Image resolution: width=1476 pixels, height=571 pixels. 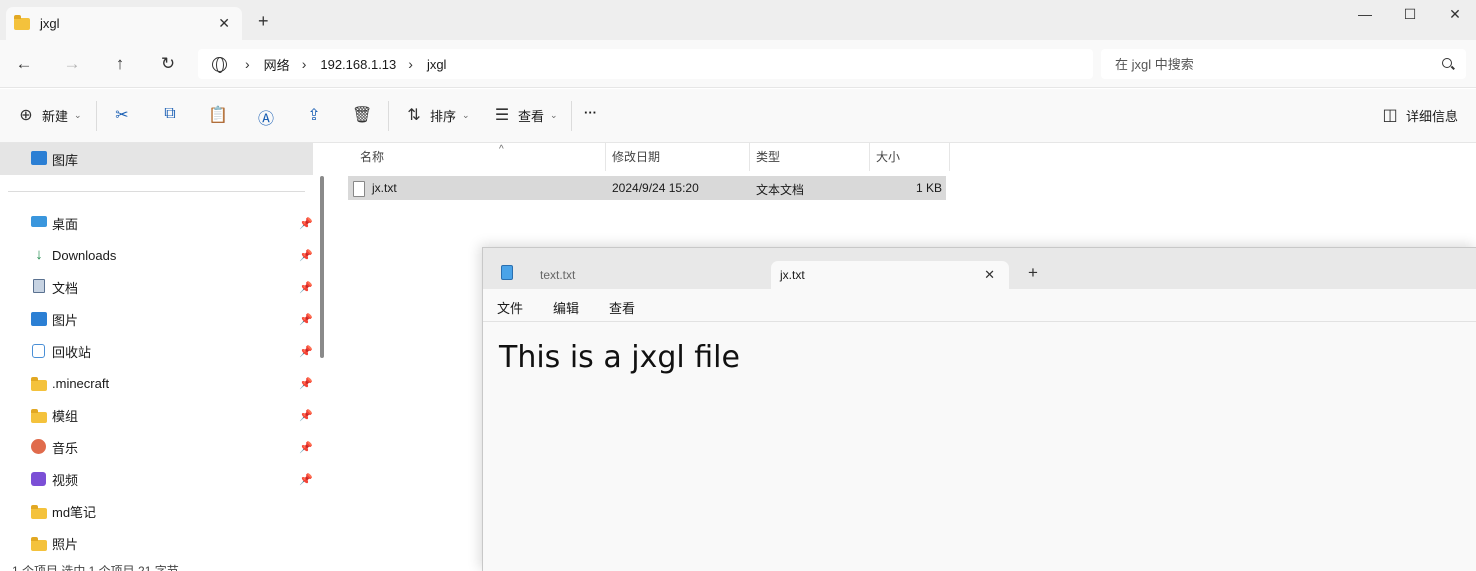 What do you see at coordinates (1455, 14) in the screenshot?
I see `close-window-button: ✕` at bounding box center [1455, 14].